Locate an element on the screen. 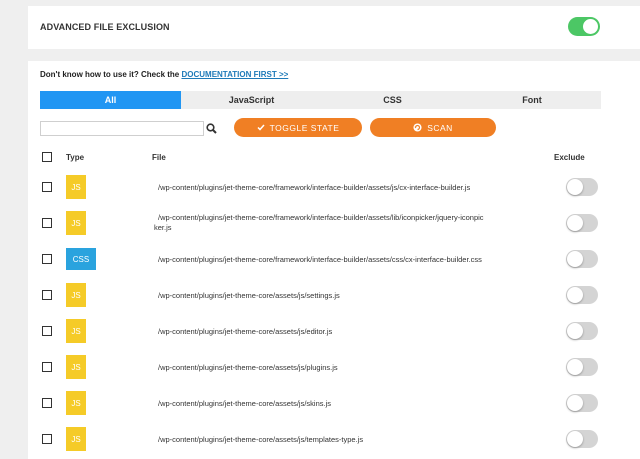 The width and height of the screenshot is (640, 459). toggle-state-button: TOGGLE STATE is located at coordinates (298, 127).